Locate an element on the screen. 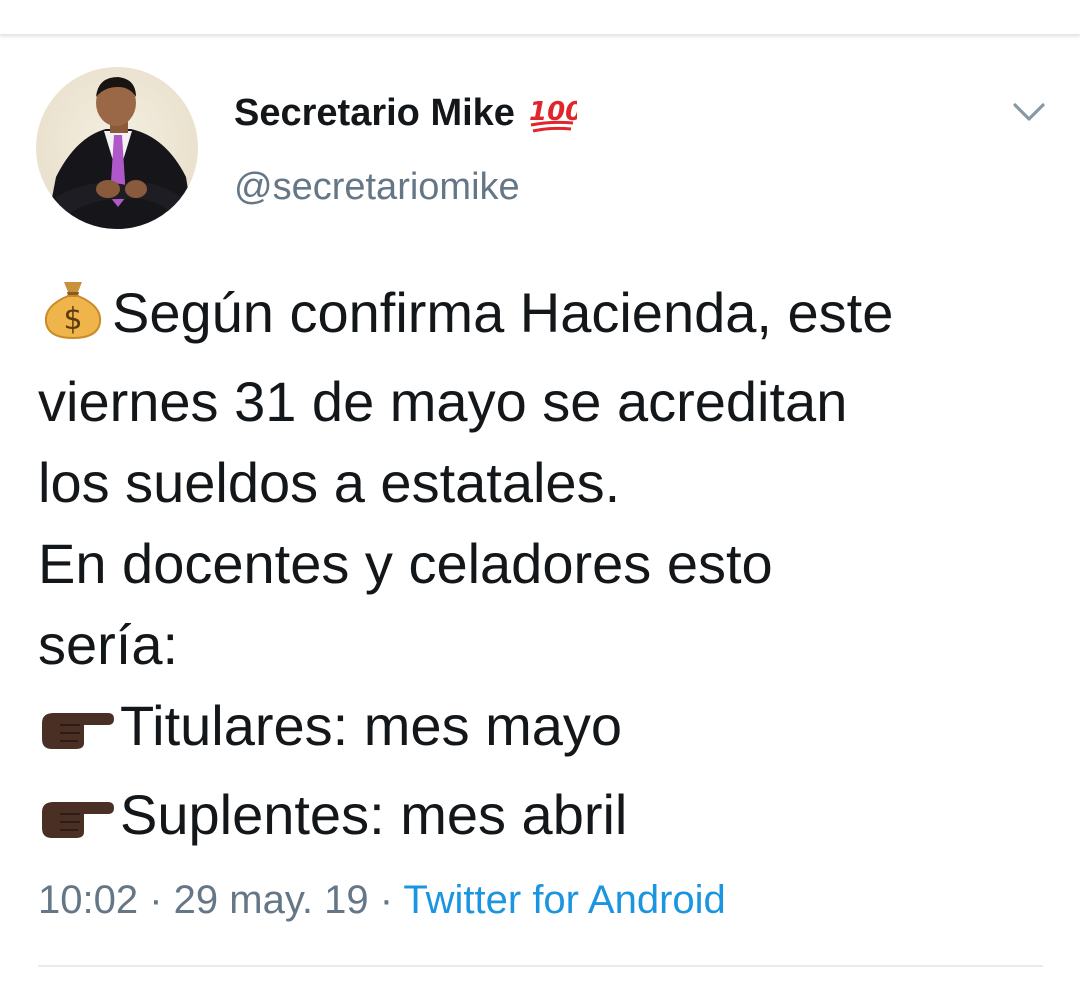  hundred-points-icon: 100 is located at coordinates (555, 114).